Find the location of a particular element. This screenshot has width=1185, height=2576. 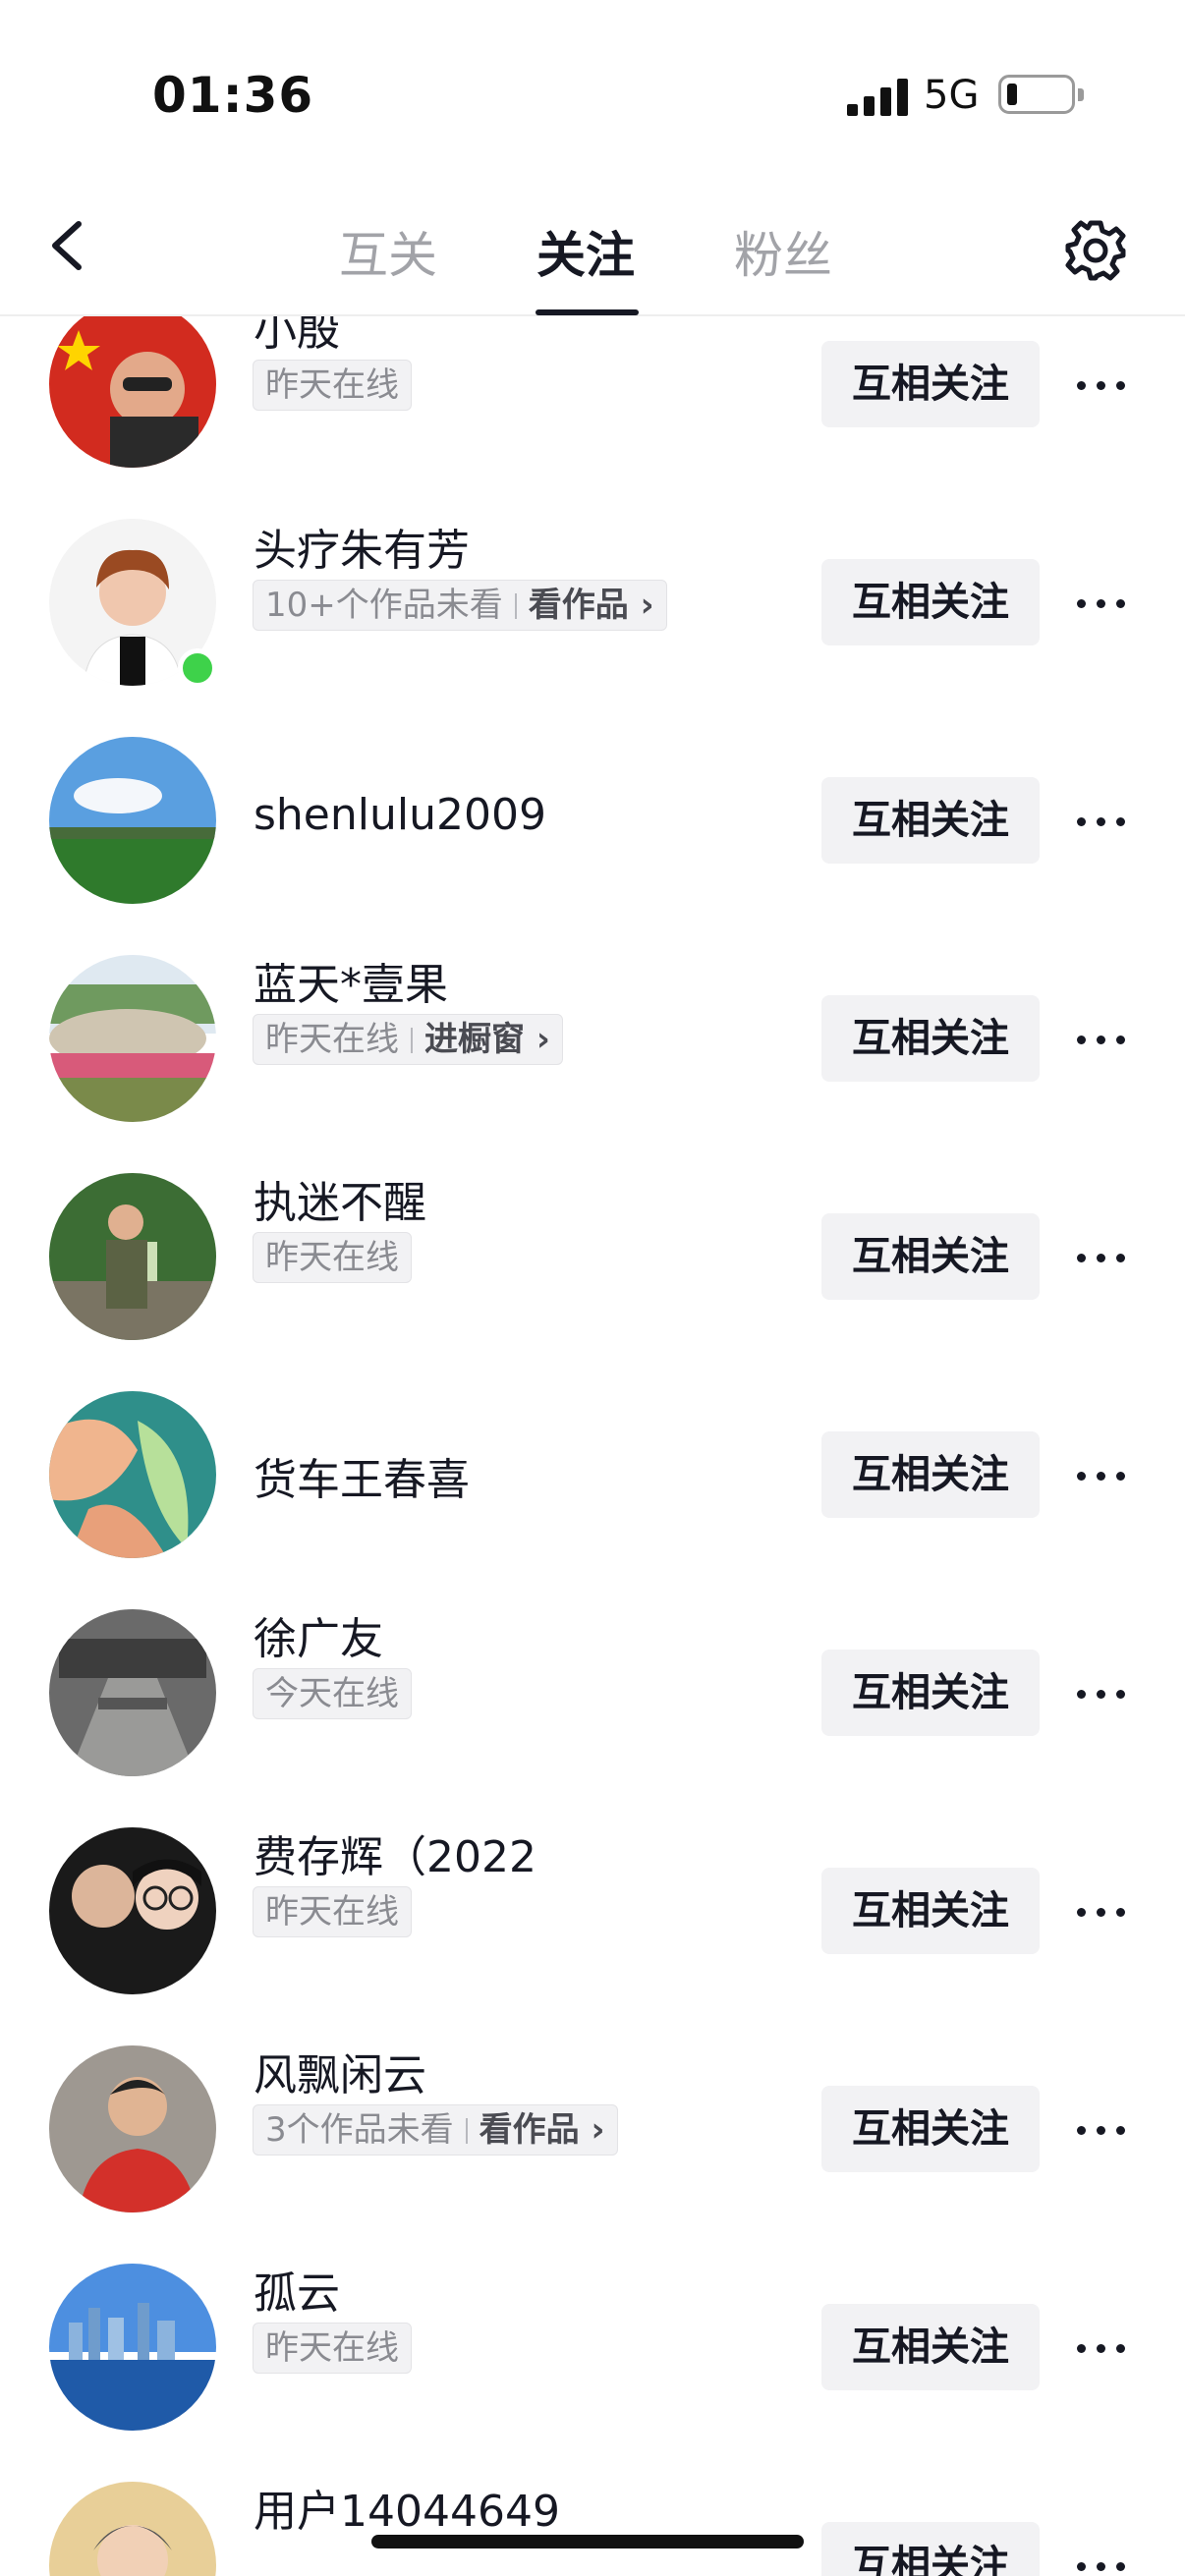

tab-followers: 粉丝 is located at coordinates (783, 251).